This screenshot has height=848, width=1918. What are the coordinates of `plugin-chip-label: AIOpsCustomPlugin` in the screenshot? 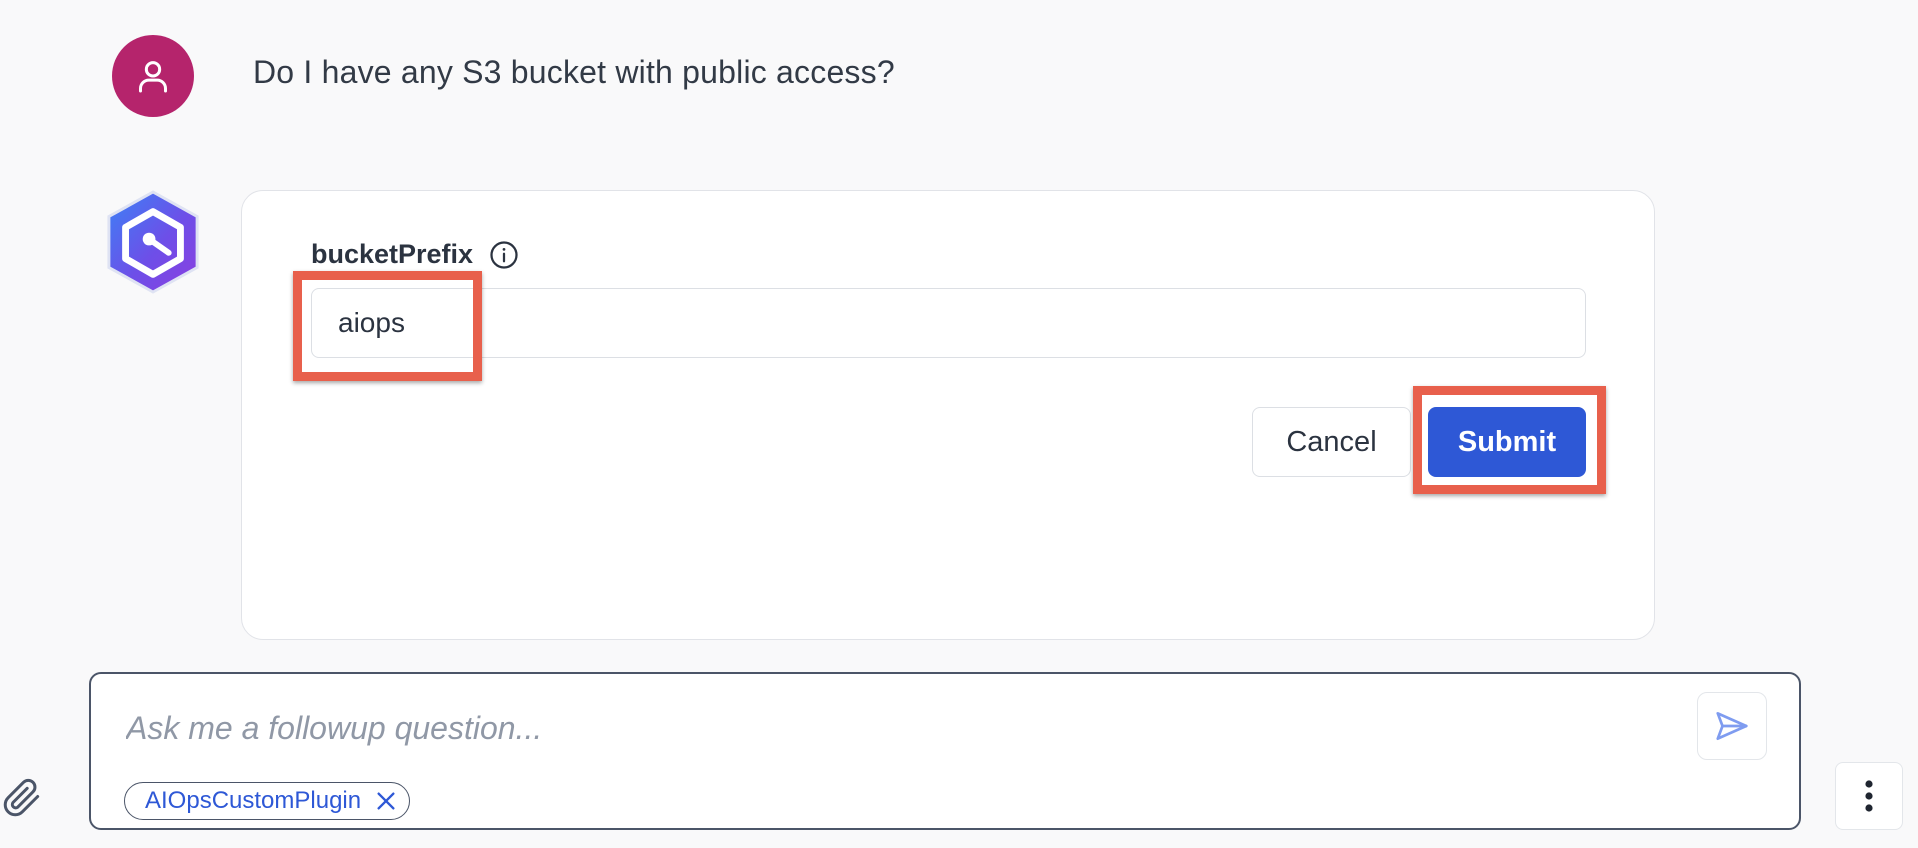 It's located at (253, 800).